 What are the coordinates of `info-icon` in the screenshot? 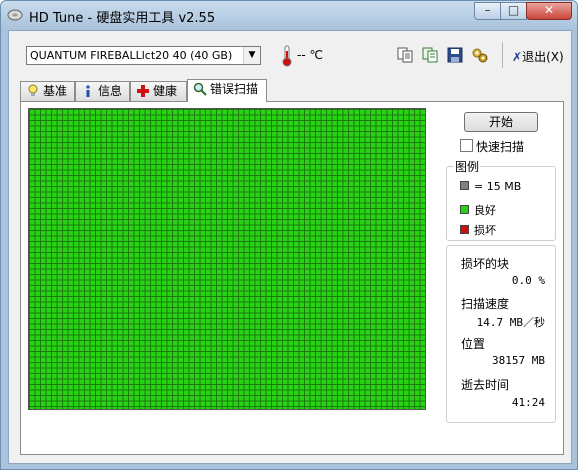 It's located at (88, 91).